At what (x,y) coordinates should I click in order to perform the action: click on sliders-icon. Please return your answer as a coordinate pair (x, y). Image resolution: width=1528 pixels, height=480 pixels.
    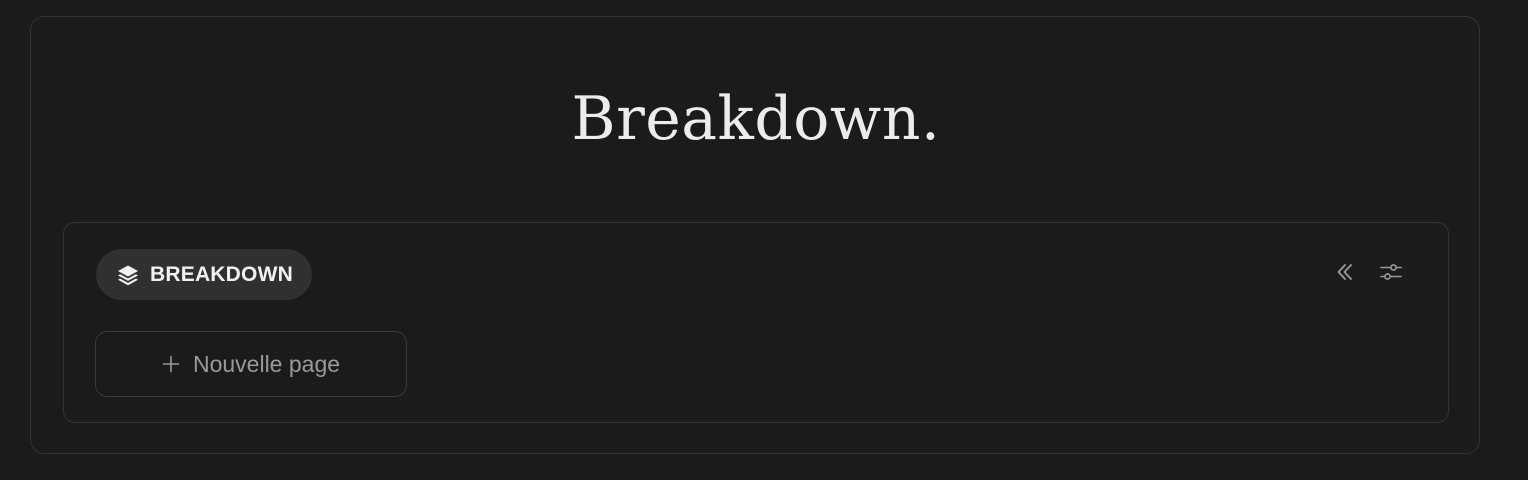
    Looking at the image, I should click on (1391, 274).